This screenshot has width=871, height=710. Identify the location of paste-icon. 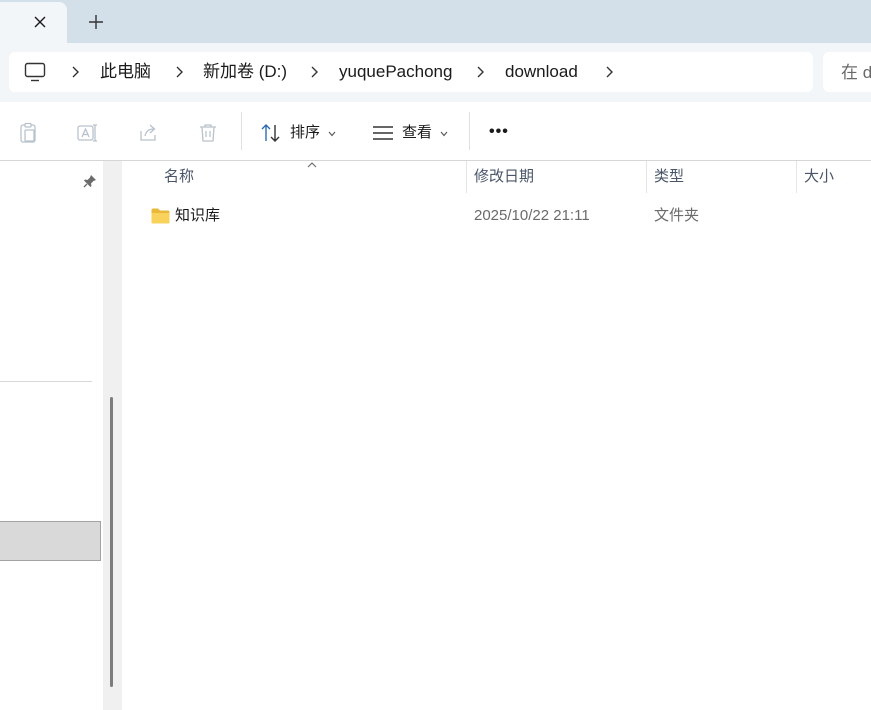
(28, 133).